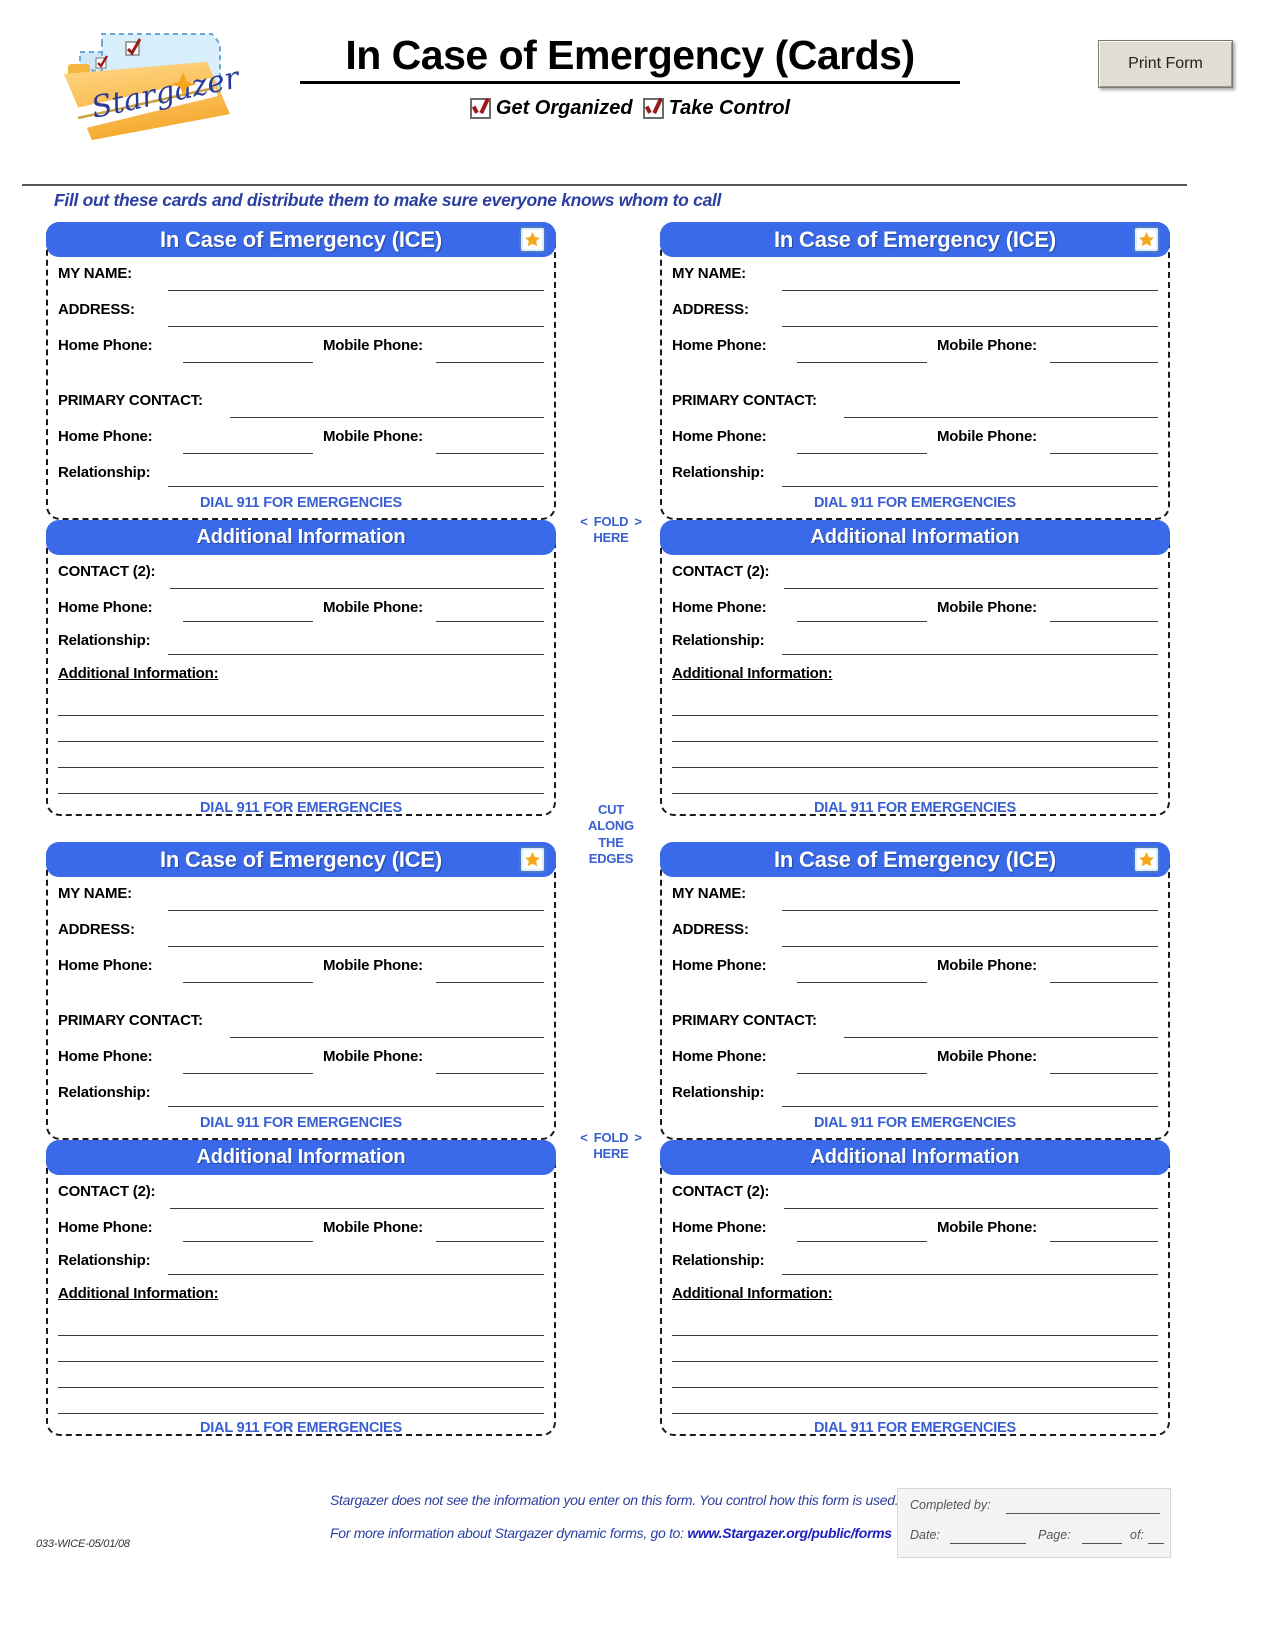  I want to click on completed-by-line, so click(1083, 1513).